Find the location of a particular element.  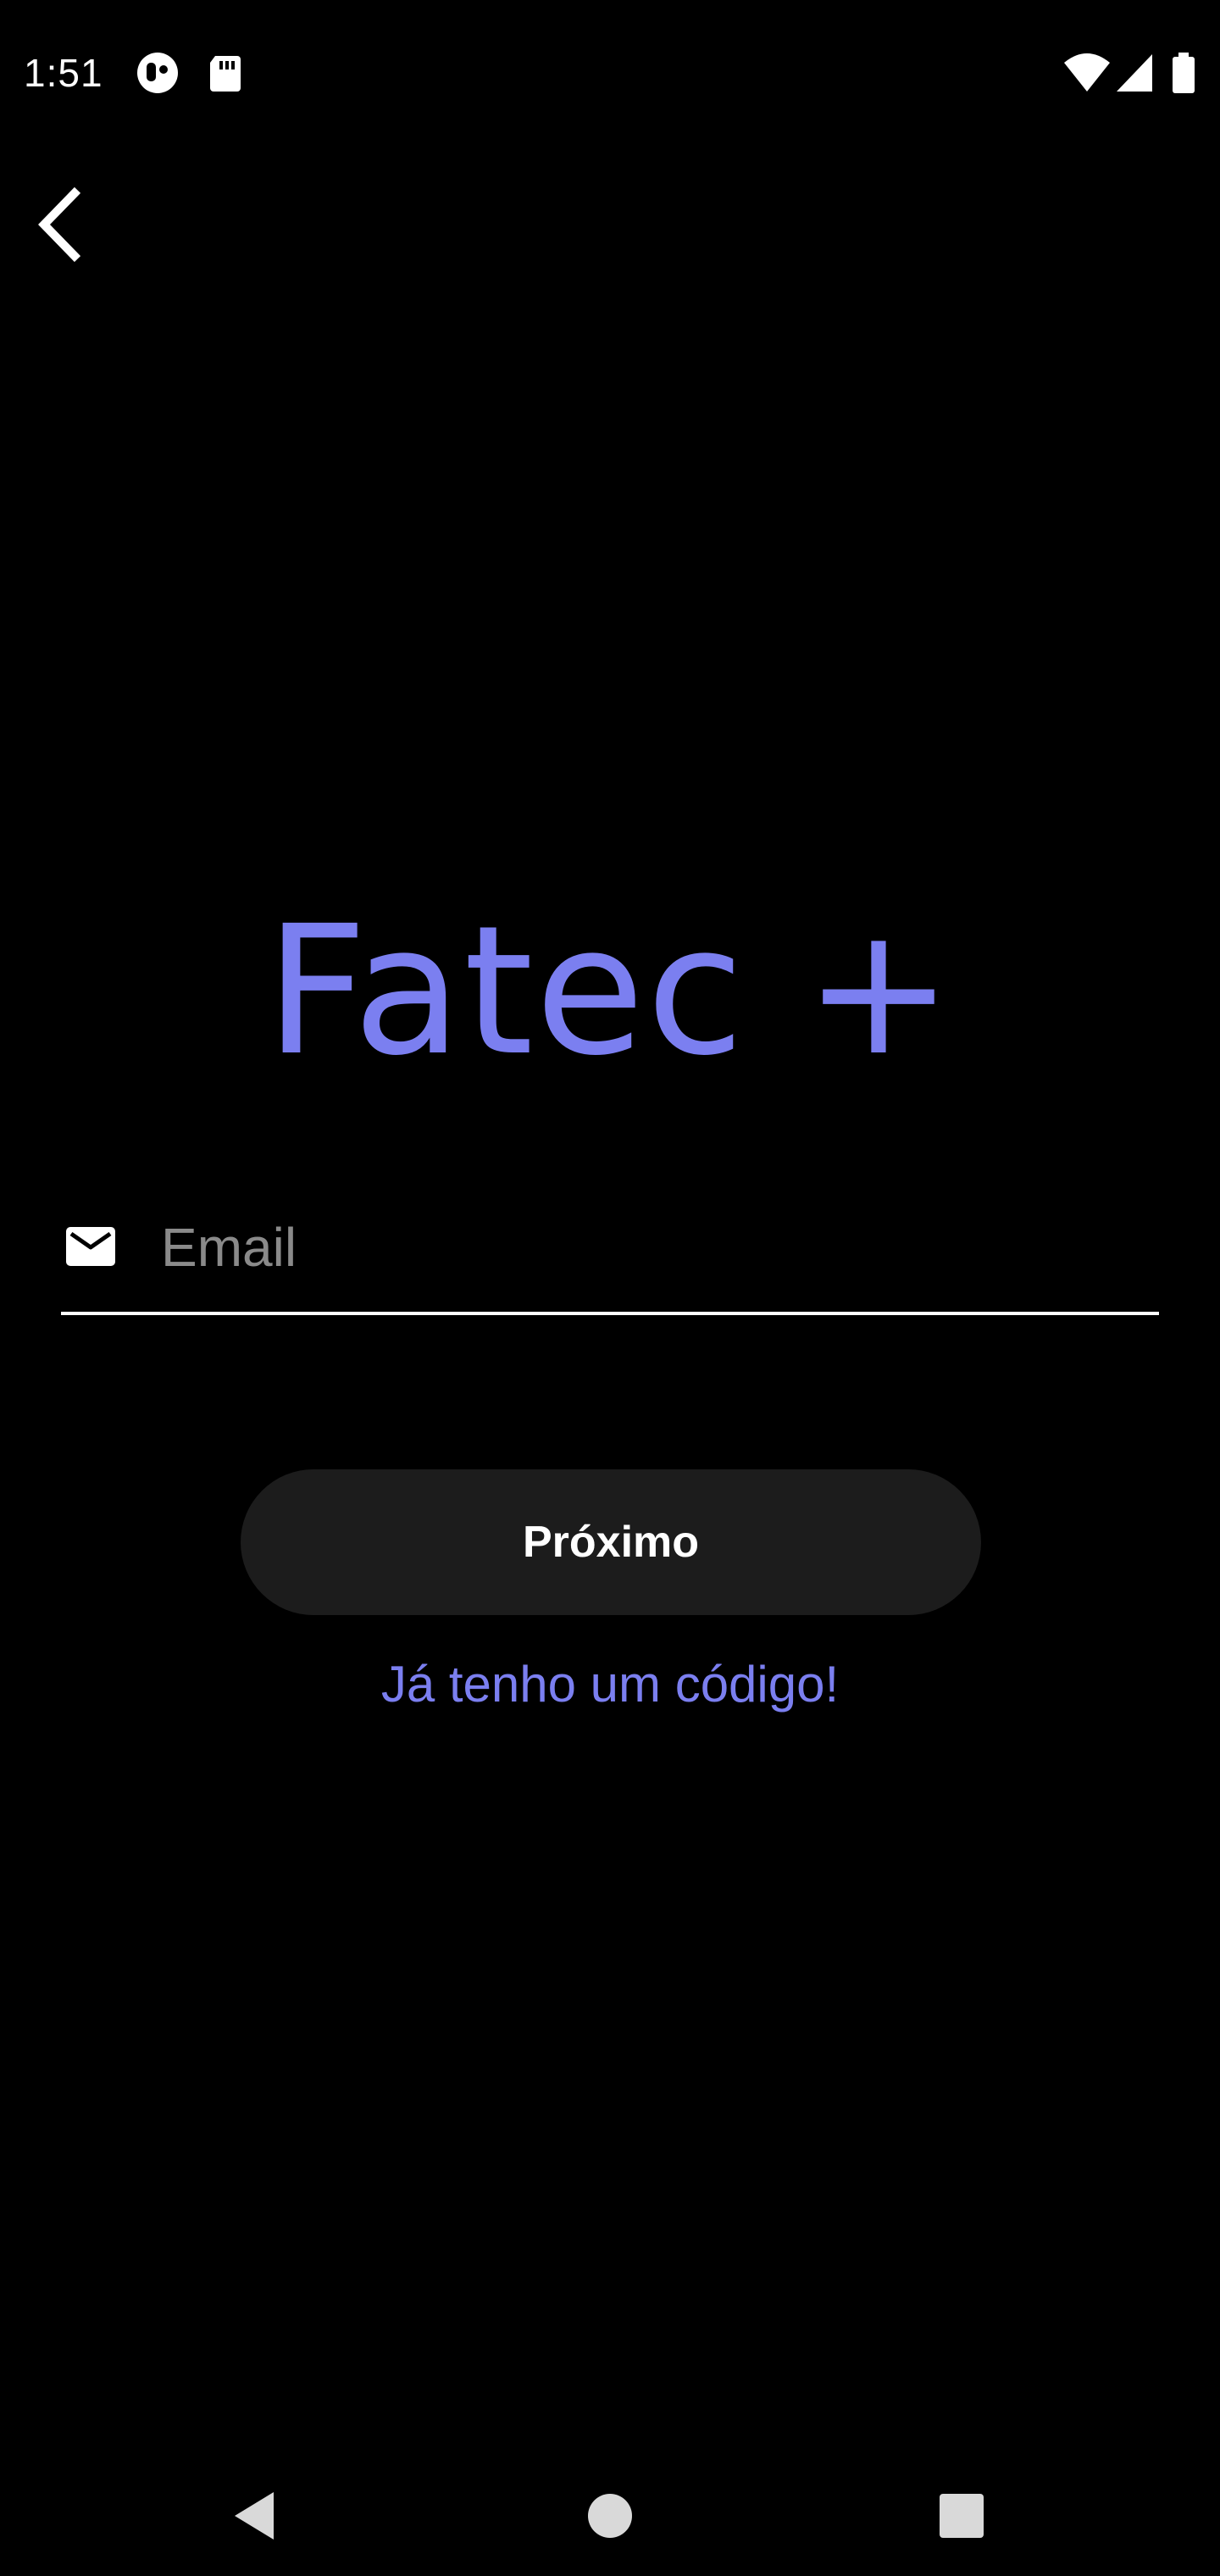

nav-recents-button is located at coordinates (961, 2515).